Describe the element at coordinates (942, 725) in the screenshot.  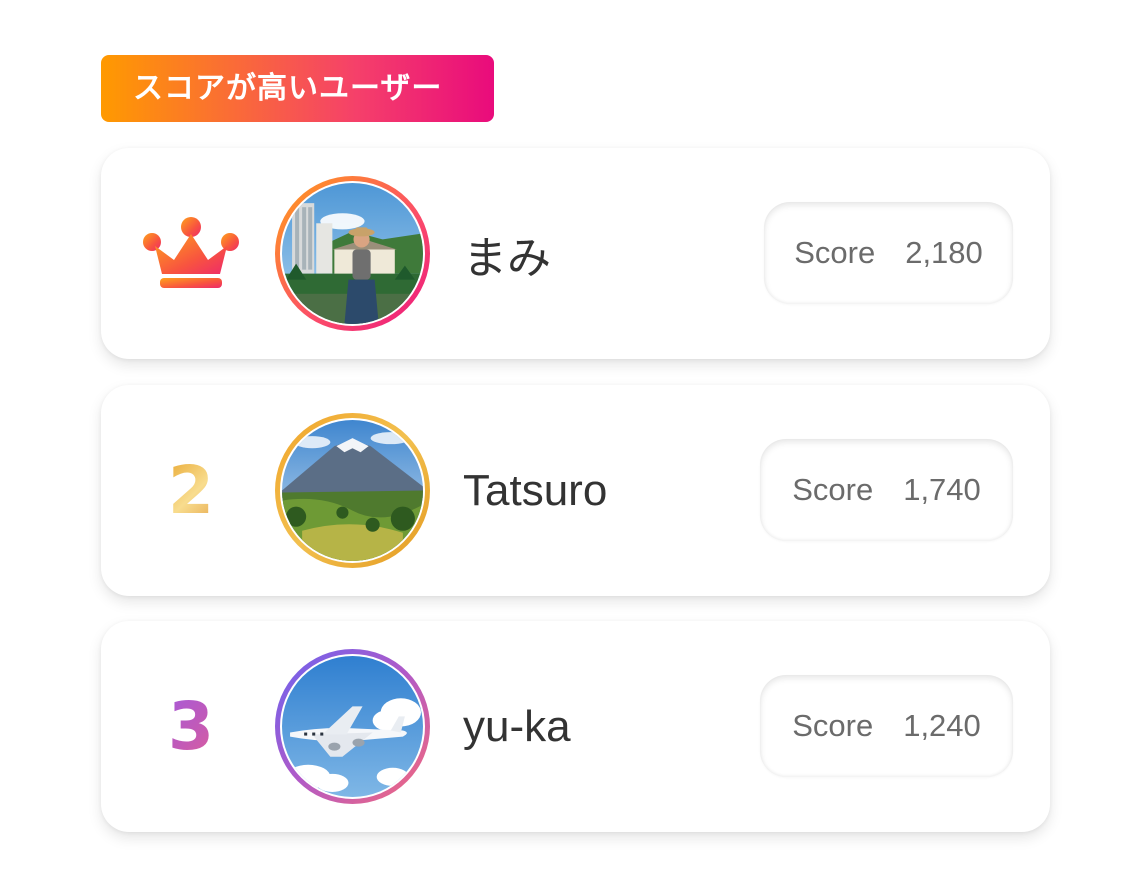
I see `score-value: 1,240` at that location.